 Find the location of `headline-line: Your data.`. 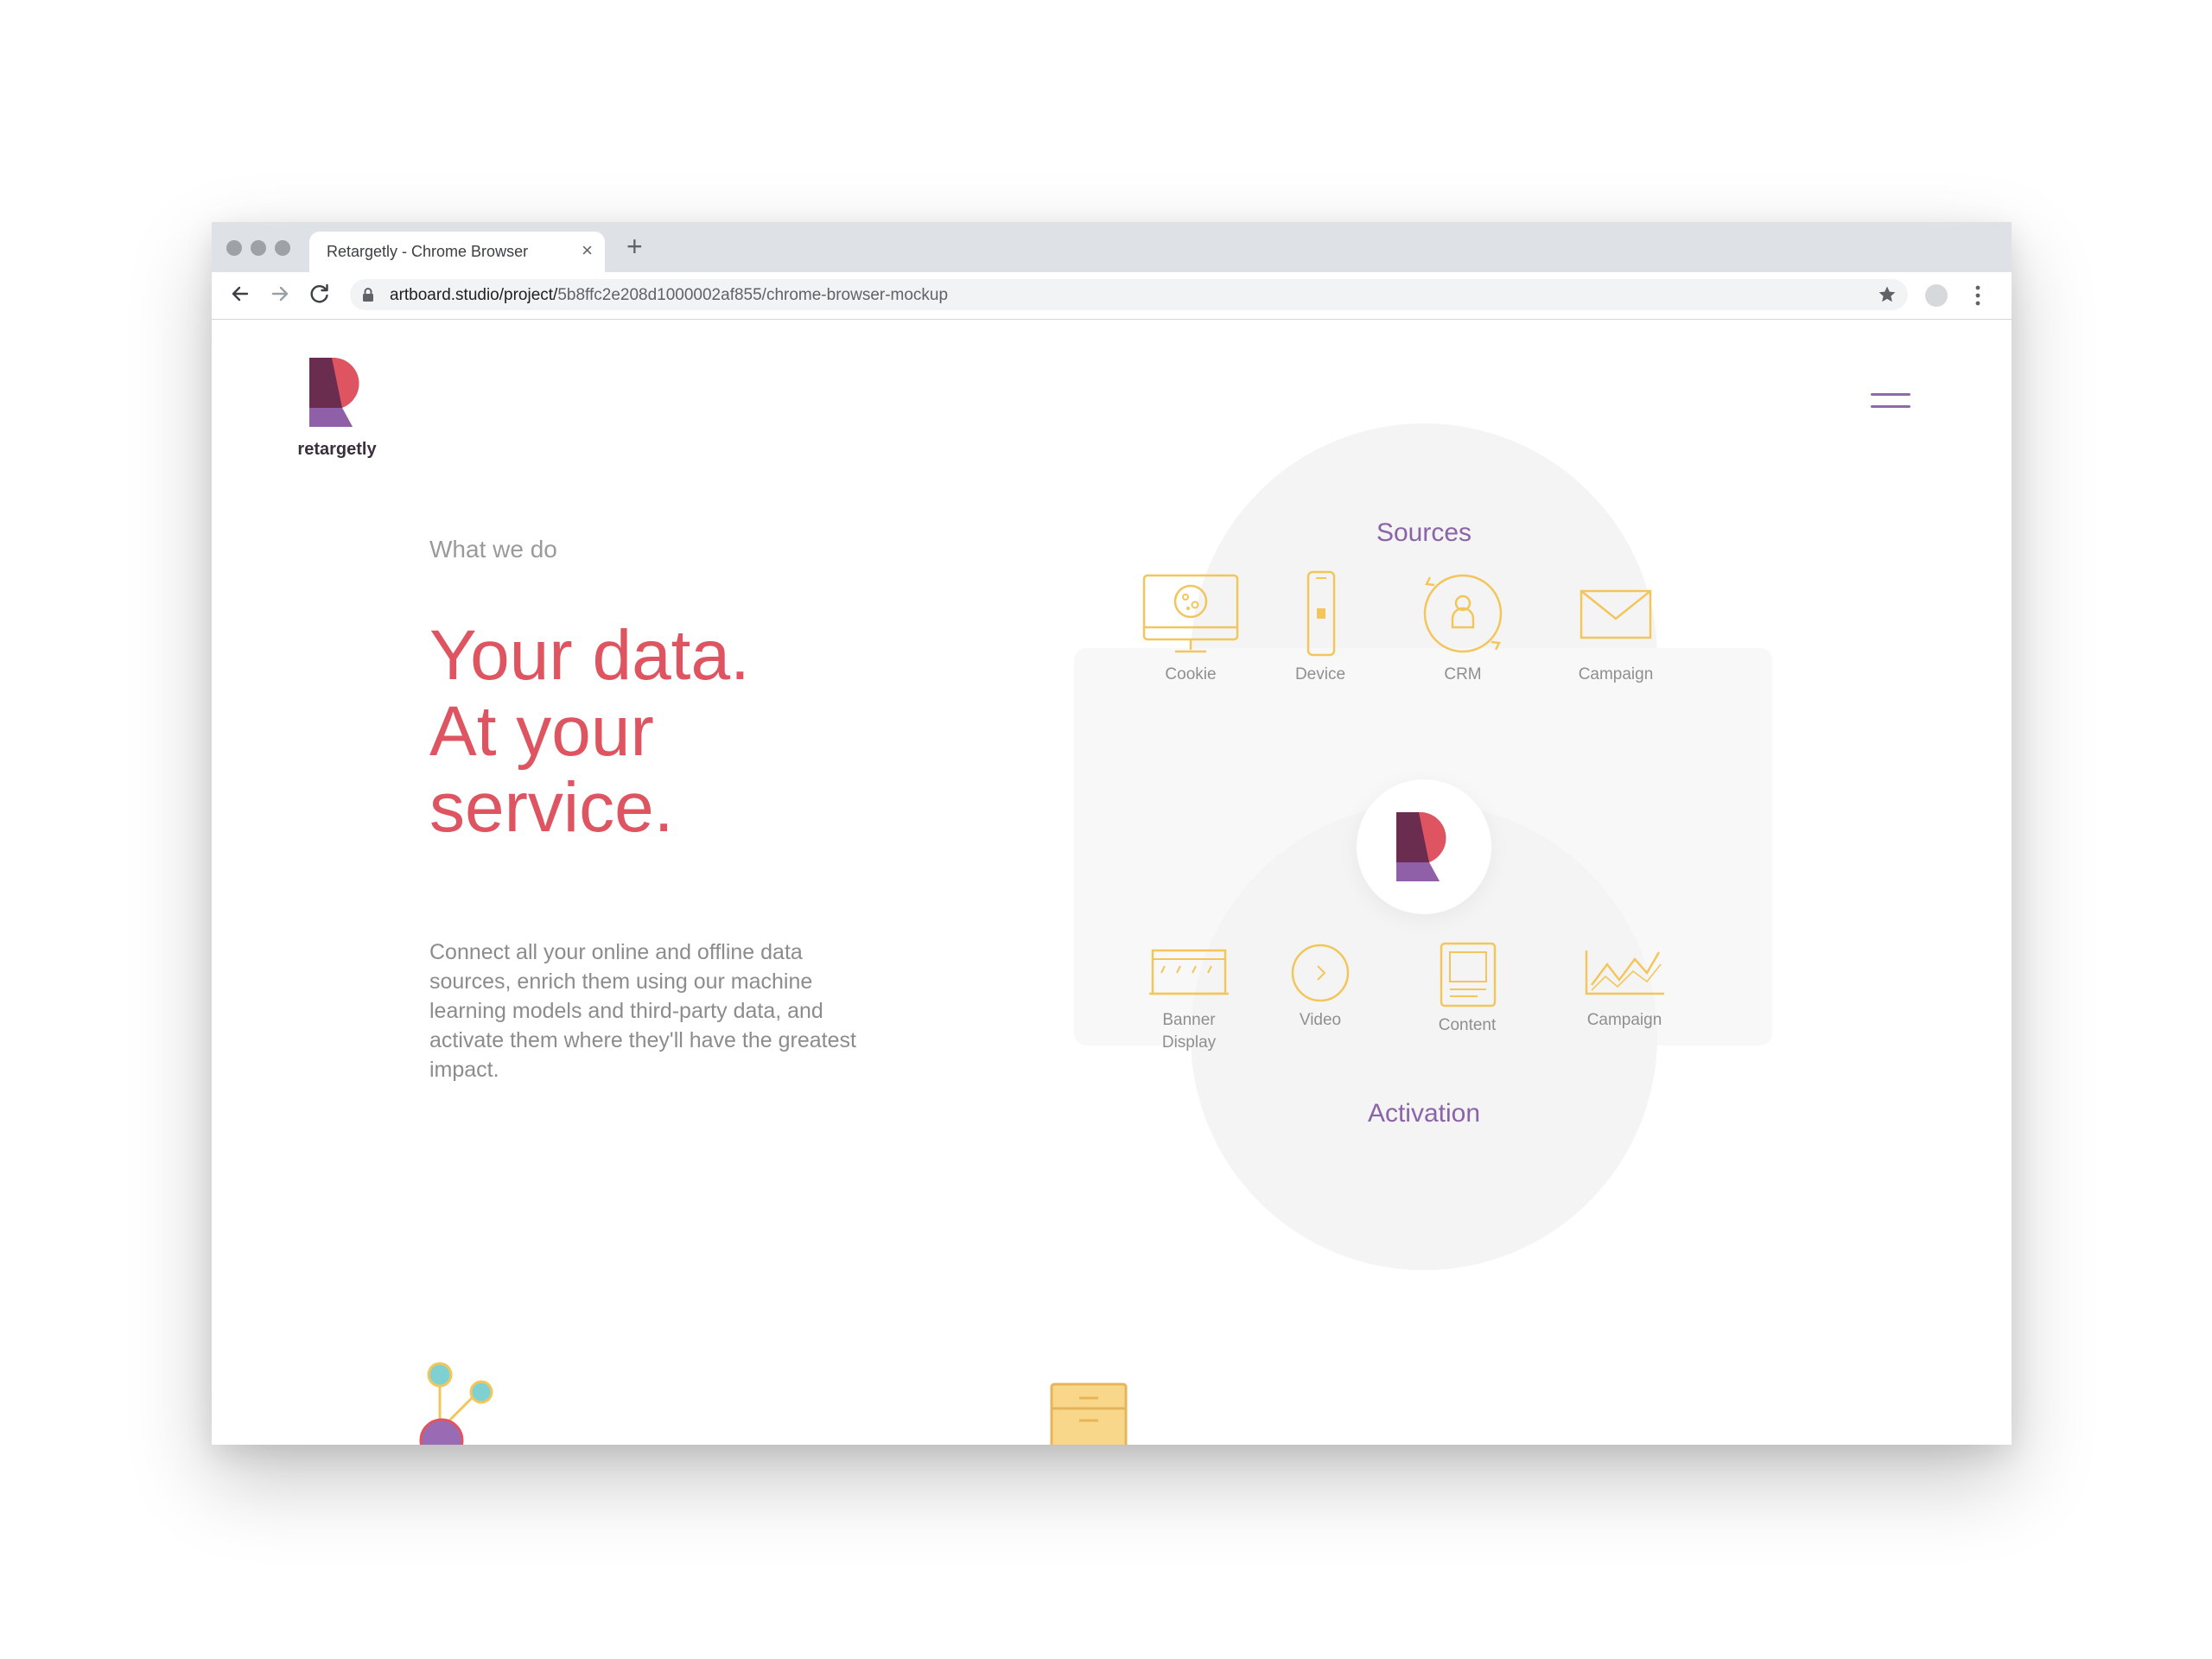

headline-line: Your data. is located at coordinates (589, 655).